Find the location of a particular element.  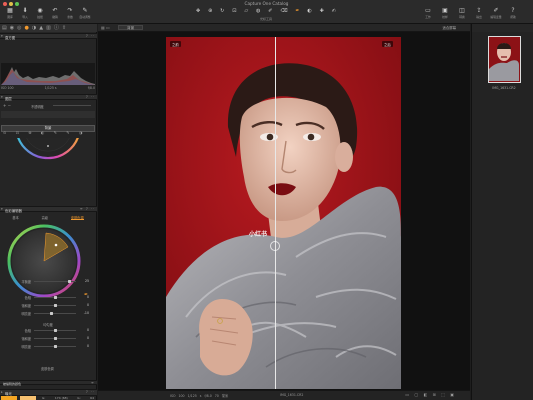

color-tab-icon: ● is located at coordinates (26, 28).